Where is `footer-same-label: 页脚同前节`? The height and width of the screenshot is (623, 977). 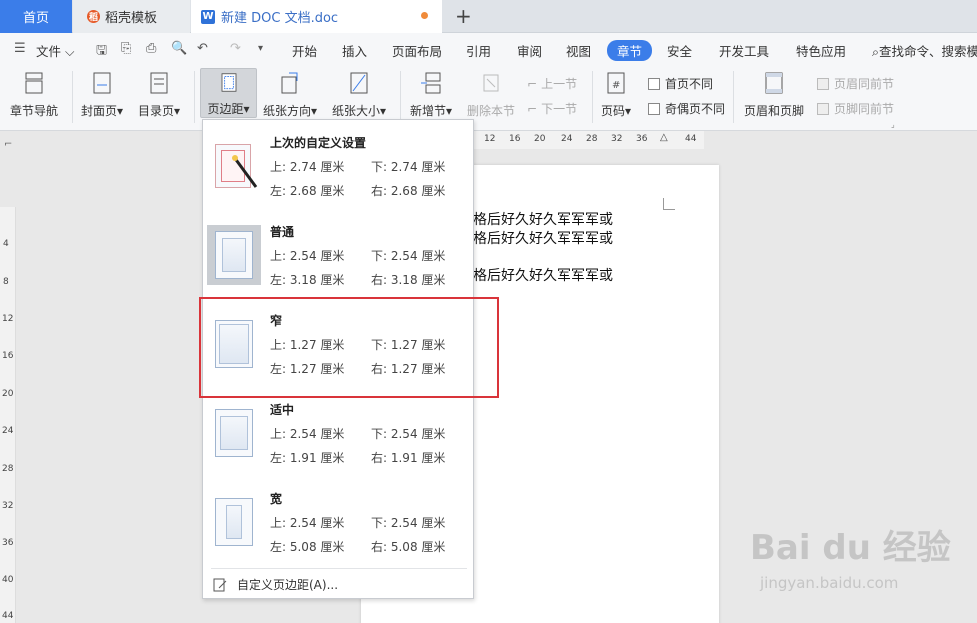 footer-same-label: 页脚同前节 is located at coordinates (864, 109).